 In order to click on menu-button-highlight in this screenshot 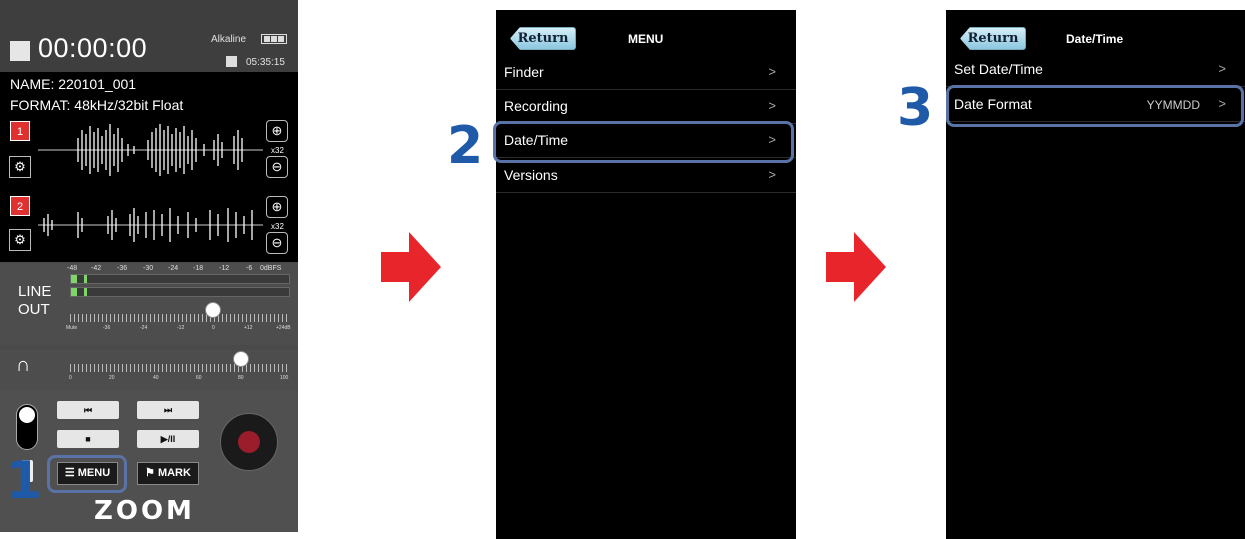, I will do `click(87, 474)`.